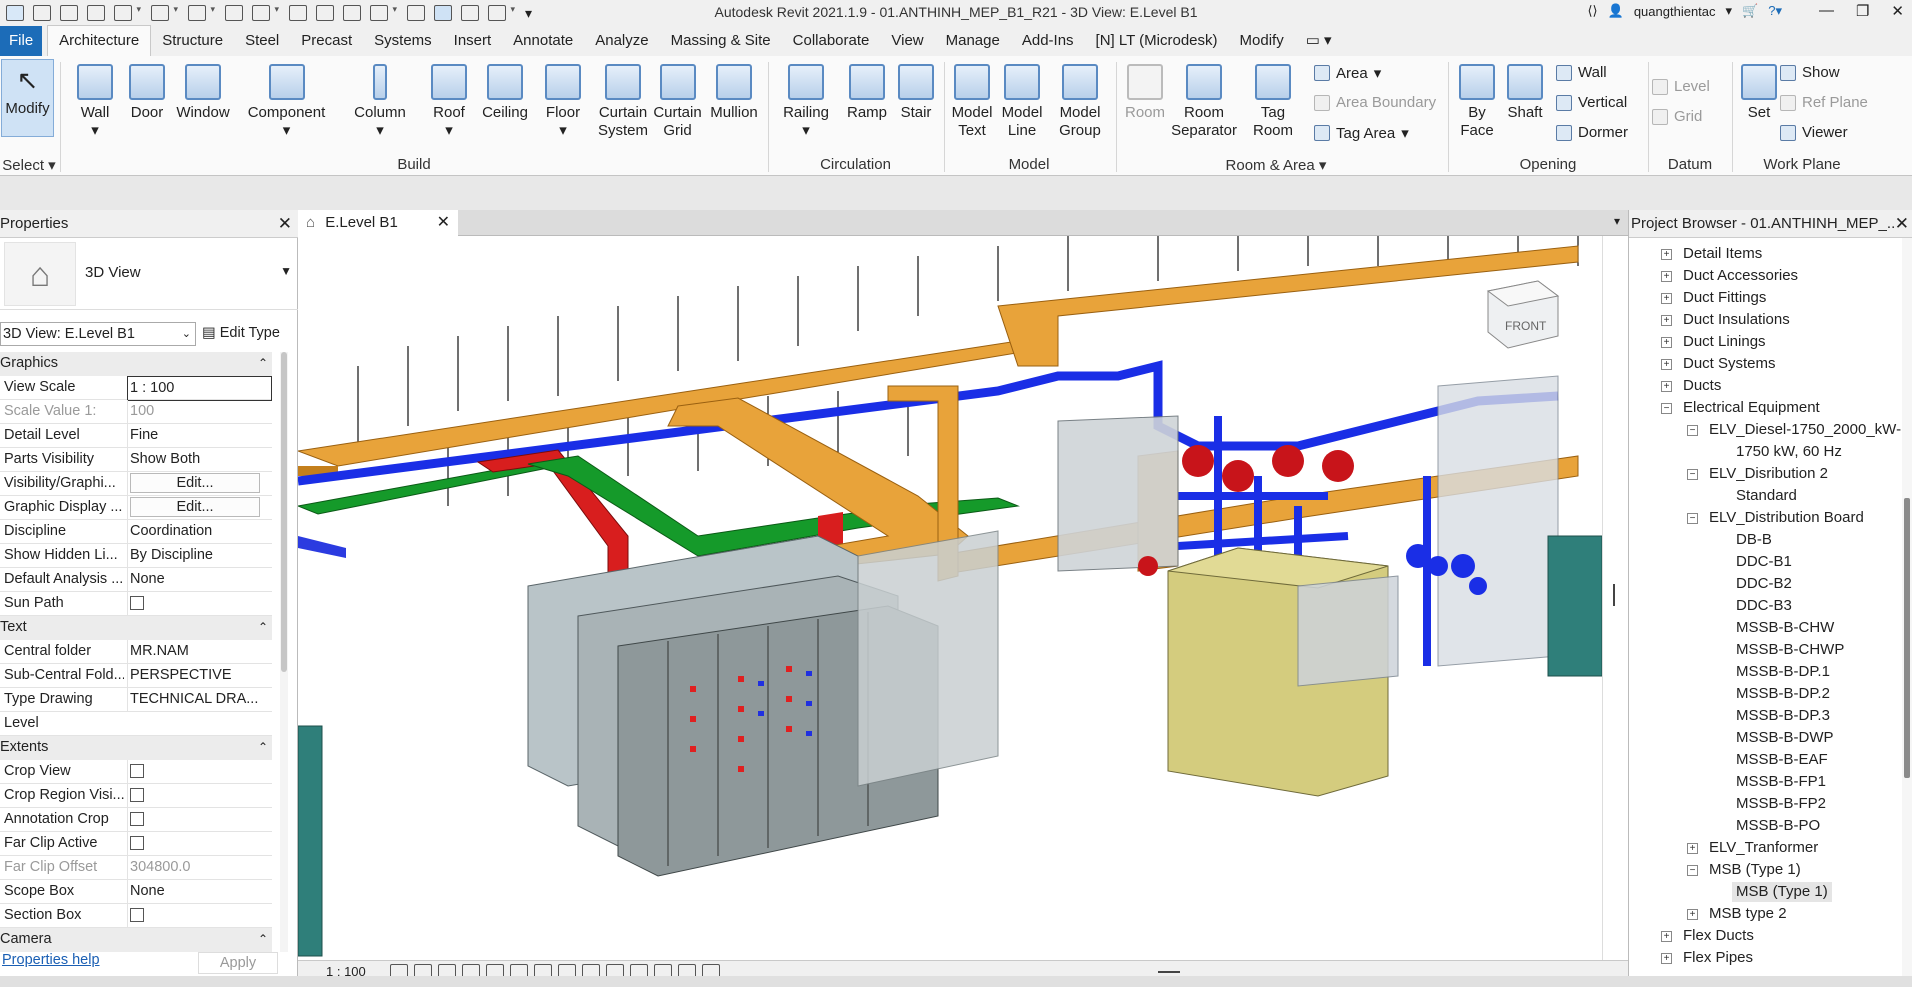 This screenshot has height=987, width=1912. What do you see at coordinates (1615, 598) in the screenshot?
I see `viewport-scrollbar` at bounding box center [1615, 598].